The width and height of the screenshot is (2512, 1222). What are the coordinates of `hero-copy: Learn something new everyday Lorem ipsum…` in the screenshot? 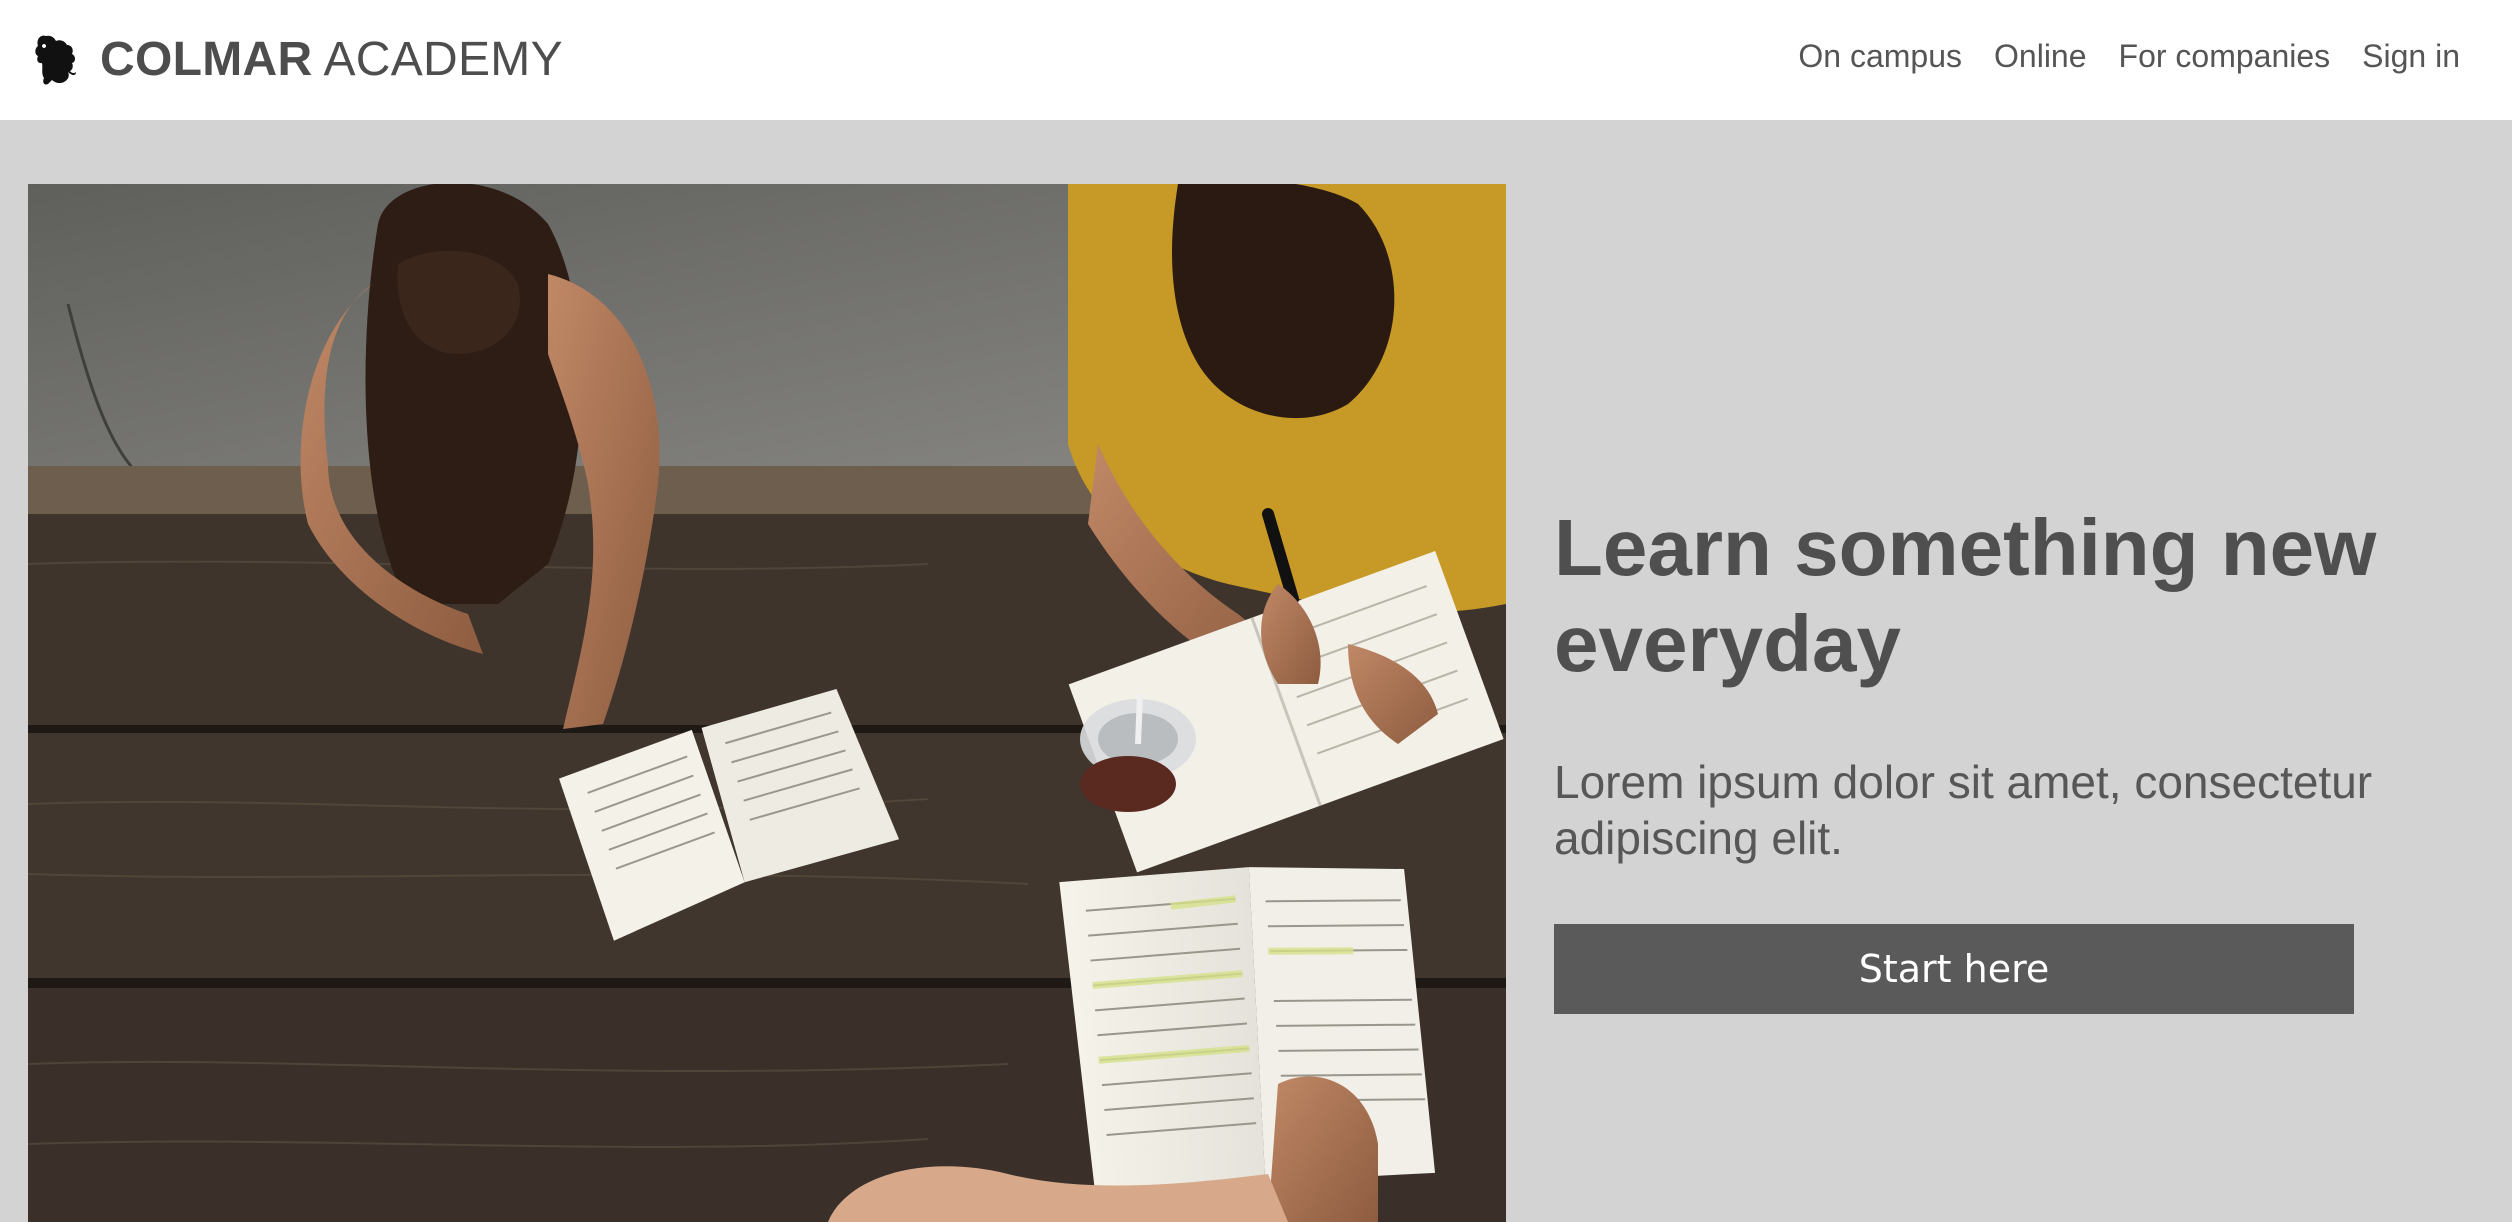 It's located at (1984, 757).